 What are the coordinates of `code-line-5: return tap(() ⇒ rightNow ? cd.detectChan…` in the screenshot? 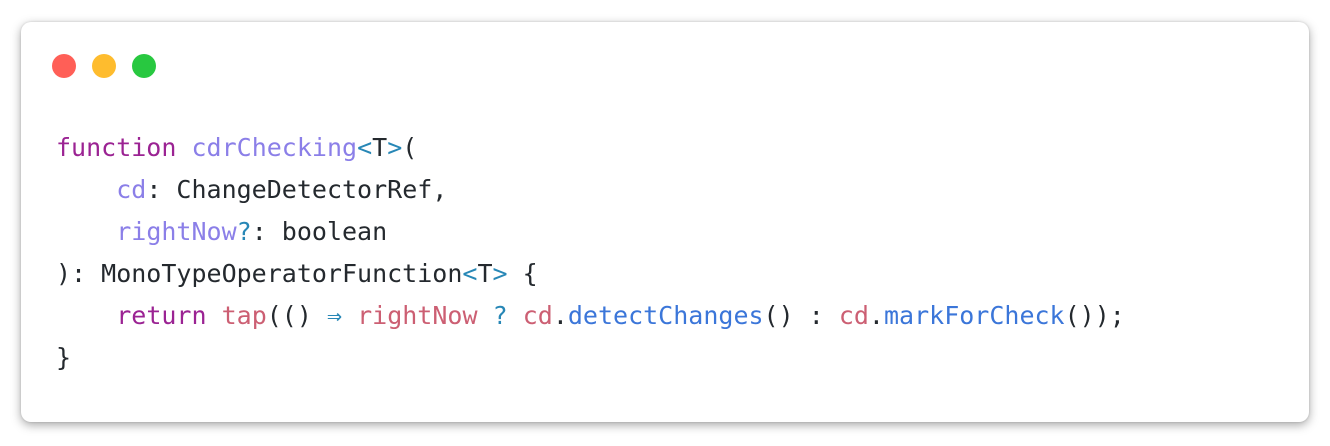 It's located at (590, 316).